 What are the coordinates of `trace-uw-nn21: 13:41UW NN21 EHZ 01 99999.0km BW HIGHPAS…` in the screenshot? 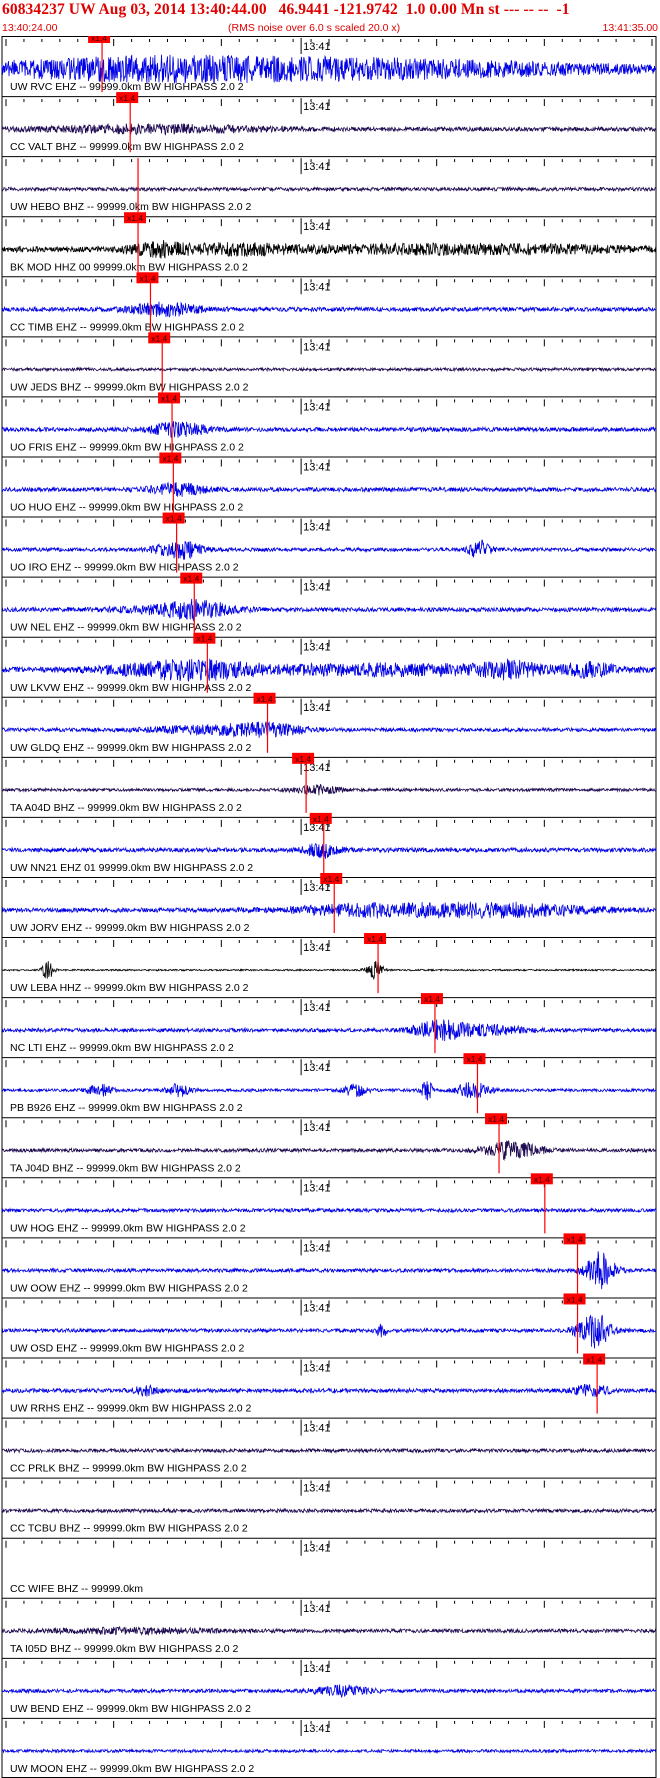 It's located at (329, 843).